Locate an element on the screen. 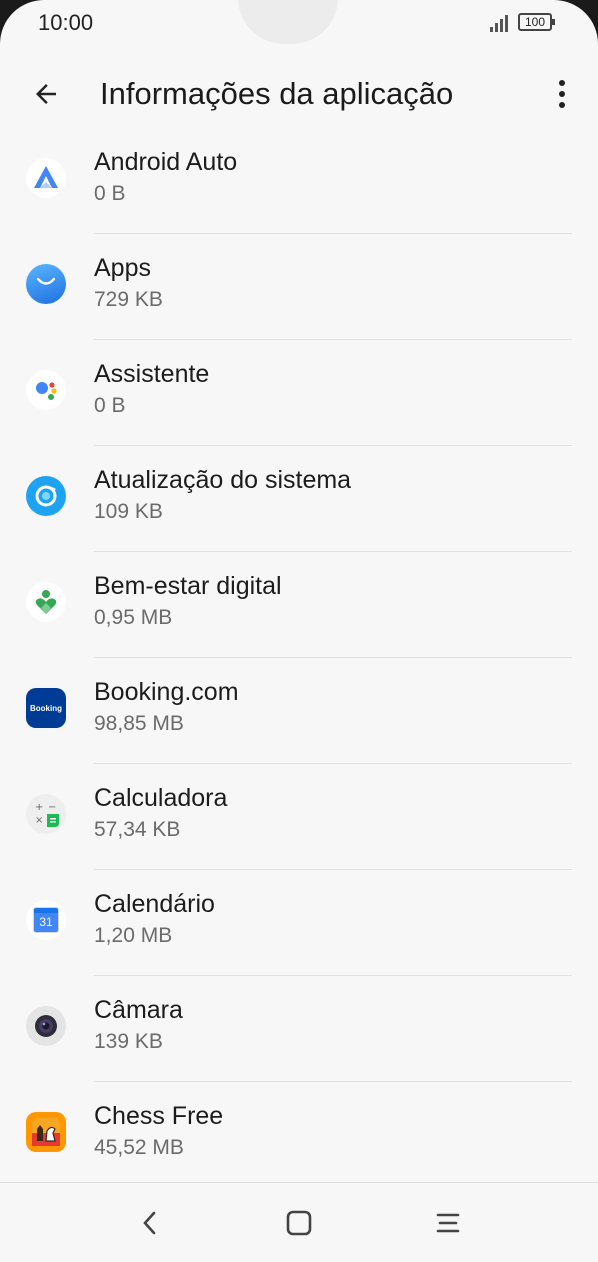 Image resolution: width=598 pixels, height=1262 pixels. list-item: Booking Booking.com 98,85 MB is located at coordinates (299, 711).